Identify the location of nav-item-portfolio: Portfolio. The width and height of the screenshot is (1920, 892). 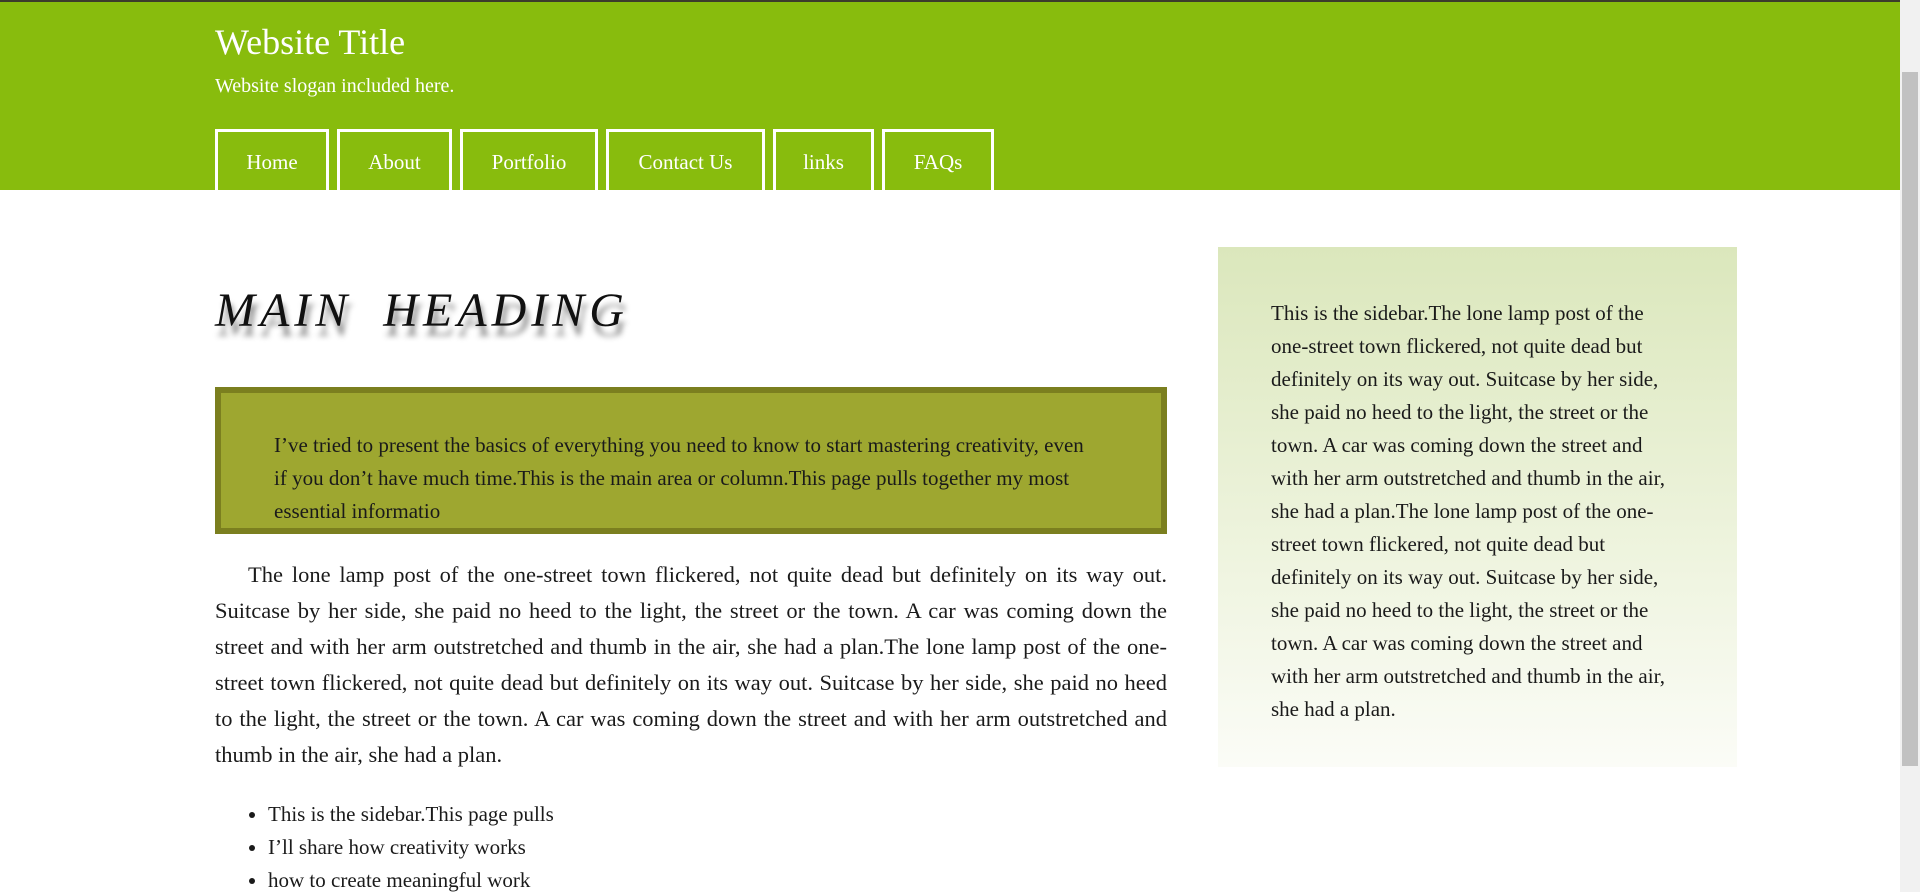
(529, 160).